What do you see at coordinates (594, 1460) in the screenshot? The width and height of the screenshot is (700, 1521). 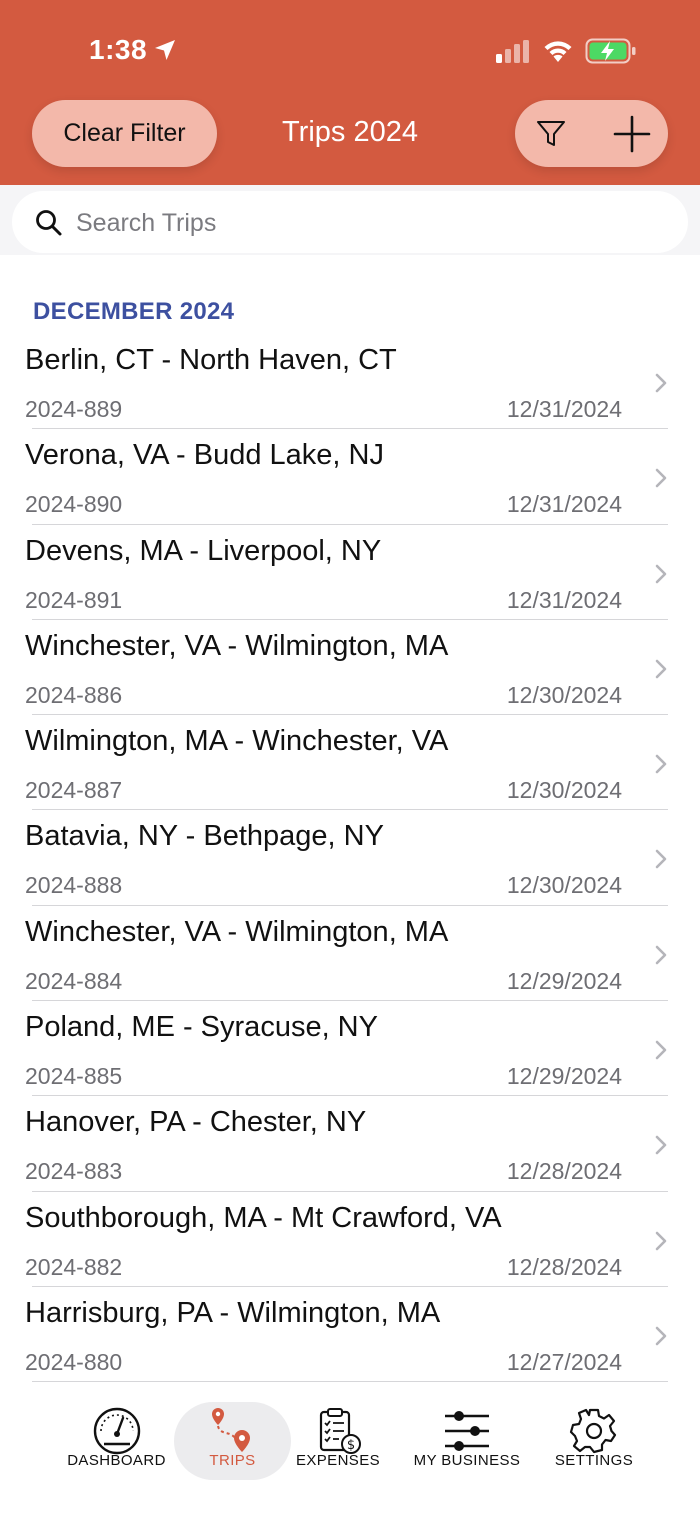 I see `tab-settings-label: SETTINGS` at bounding box center [594, 1460].